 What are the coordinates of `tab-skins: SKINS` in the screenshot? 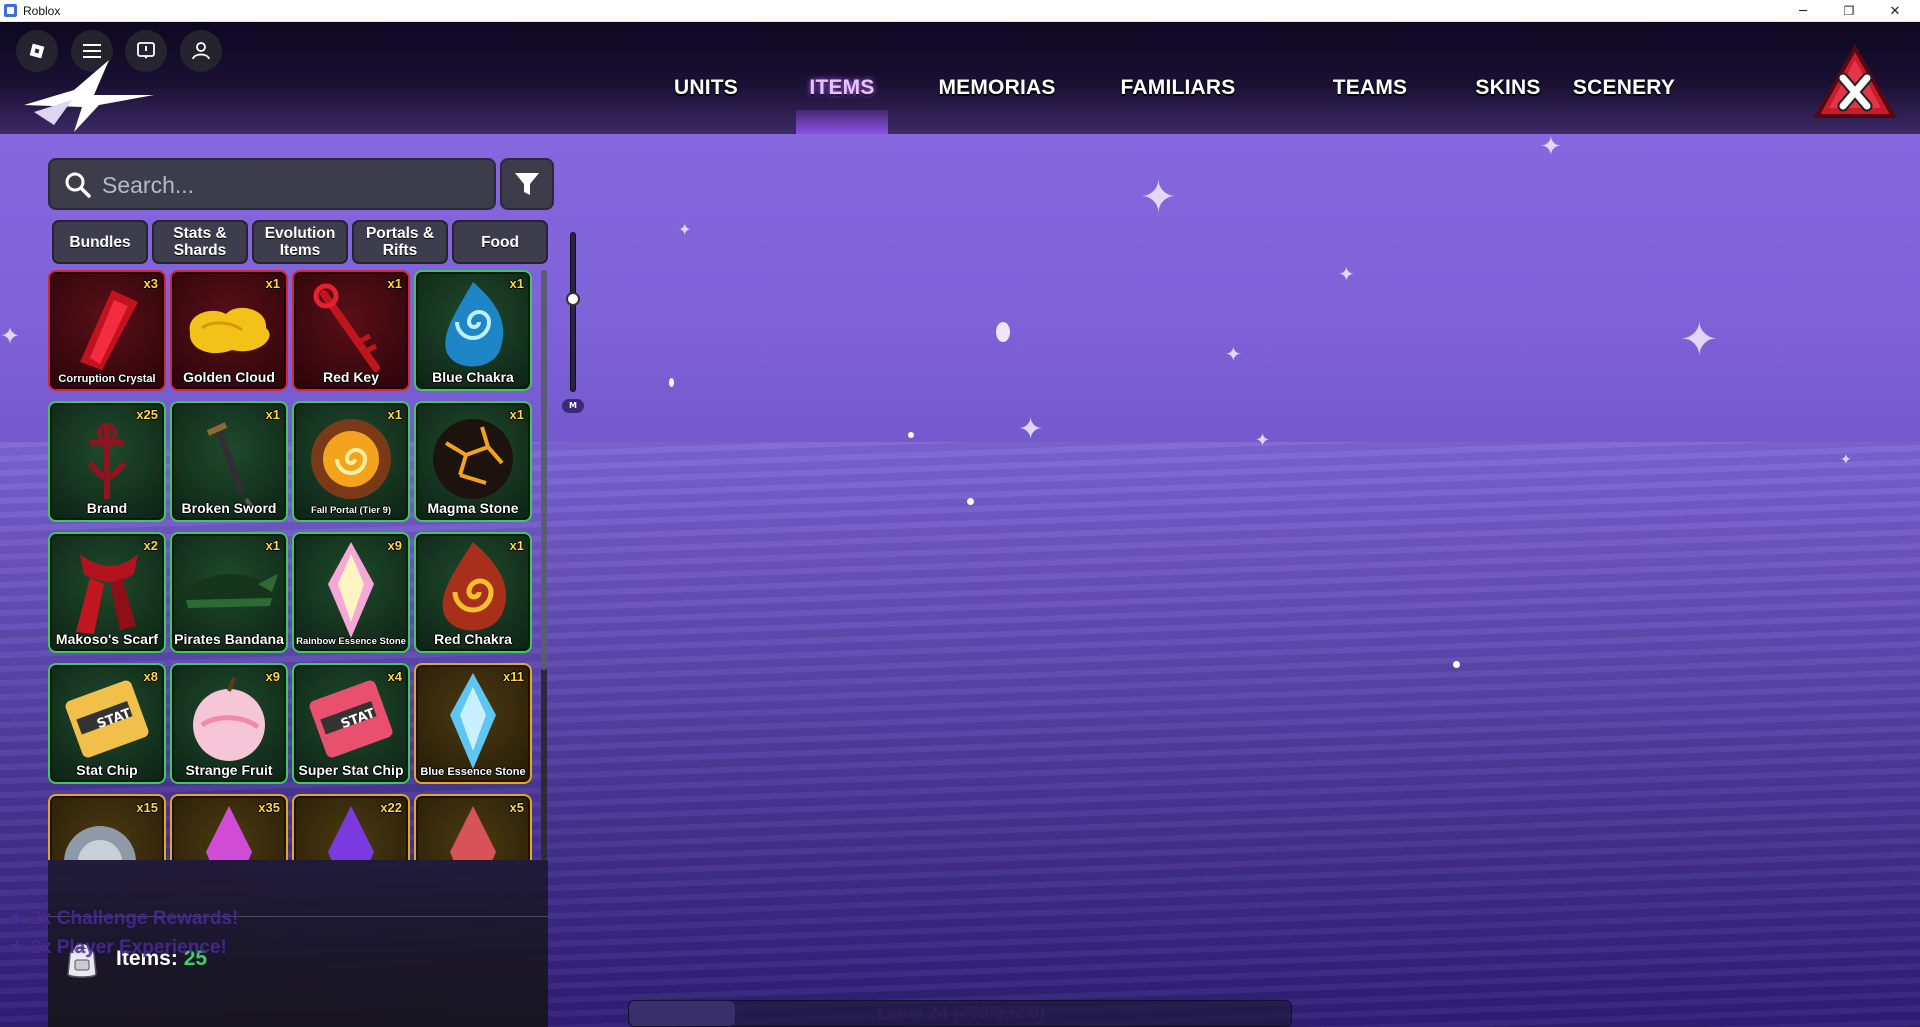 It's located at (1508, 88).